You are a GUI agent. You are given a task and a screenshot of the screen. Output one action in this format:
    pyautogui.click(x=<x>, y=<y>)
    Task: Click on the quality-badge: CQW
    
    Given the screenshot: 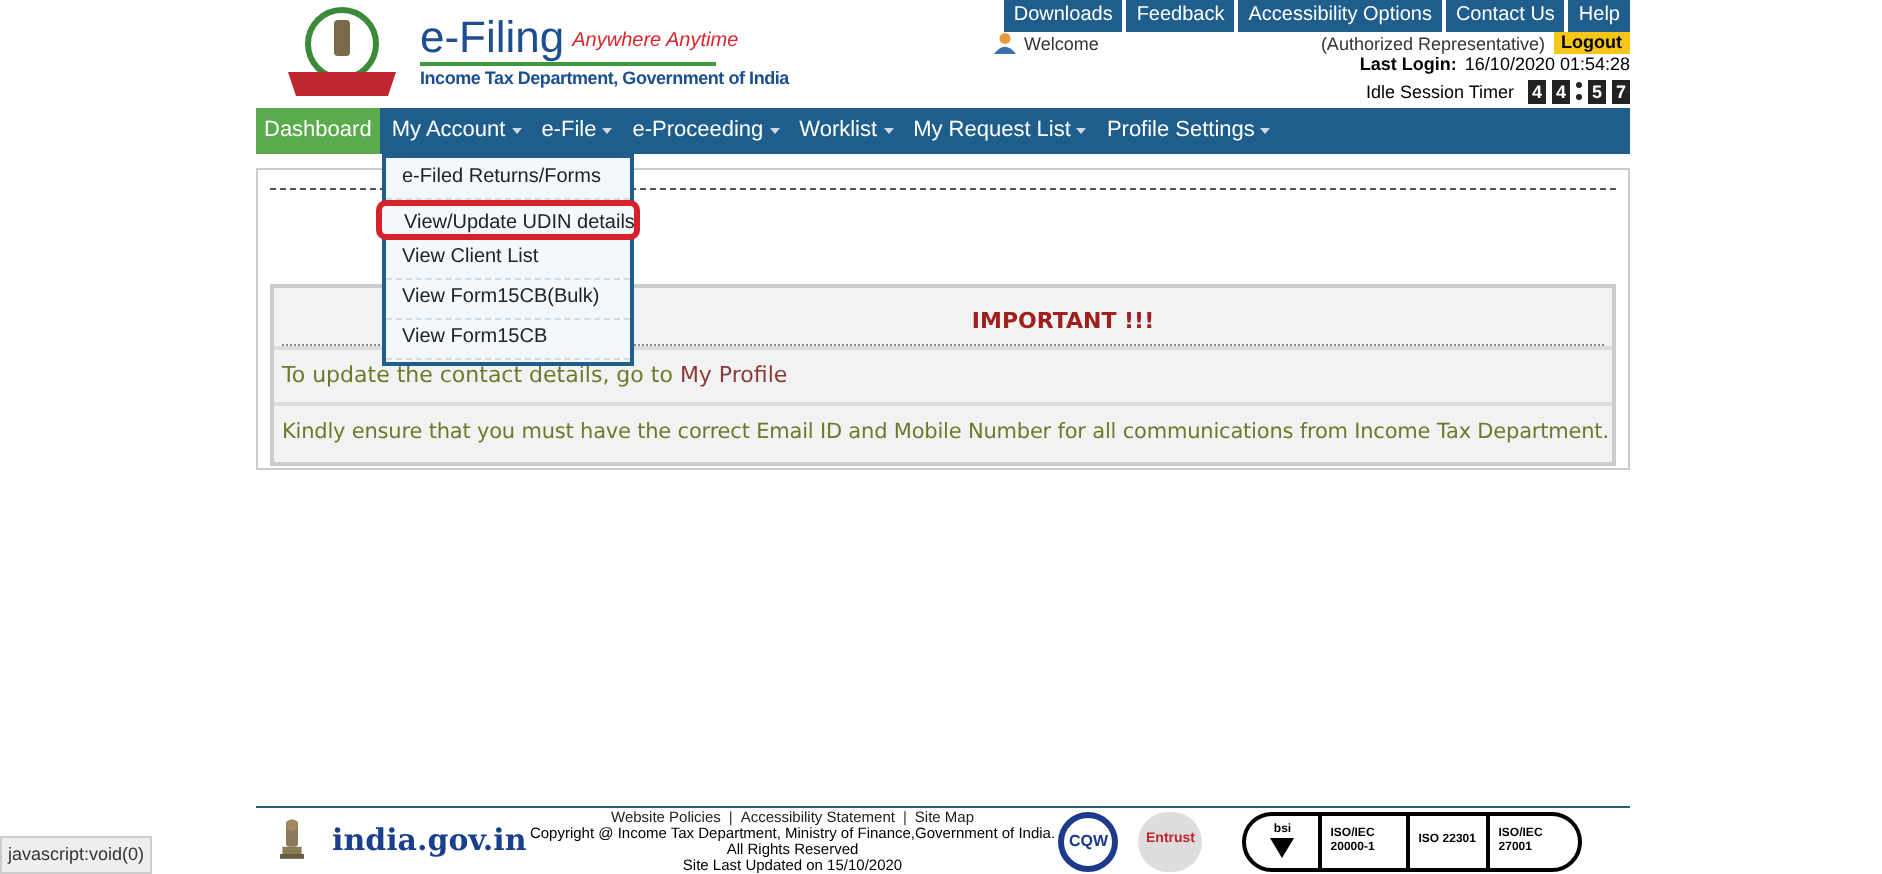 What is the action you would take?
    pyautogui.click(x=1088, y=841)
    